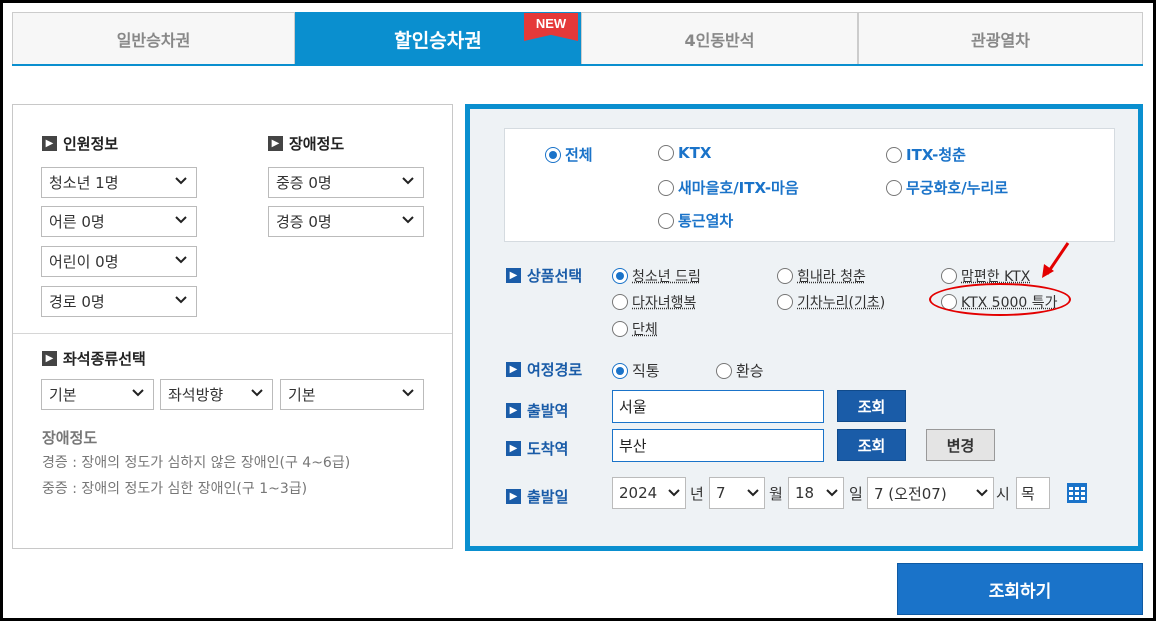 The height and width of the screenshot is (621, 1156). What do you see at coordinates (119, 221) in the screenshot?
I see `adult-count-select: 어른 0명` at bounding box center [119, 221].